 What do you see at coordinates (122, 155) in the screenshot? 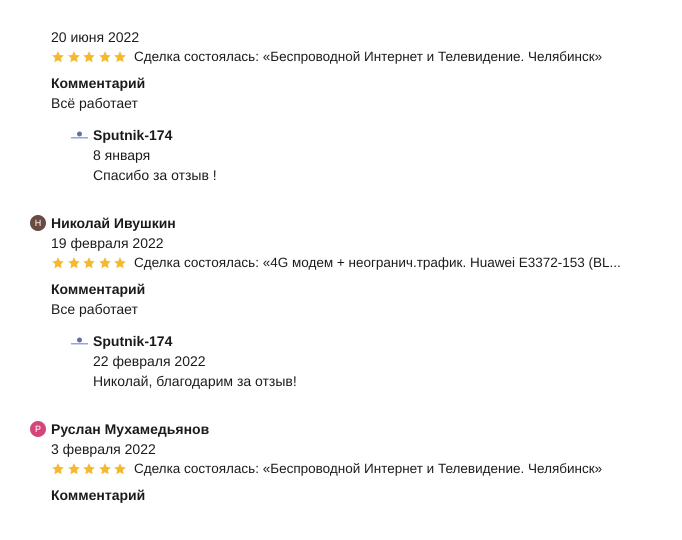
I see `reply-date: 8 января` at bounding box center [122, 155].